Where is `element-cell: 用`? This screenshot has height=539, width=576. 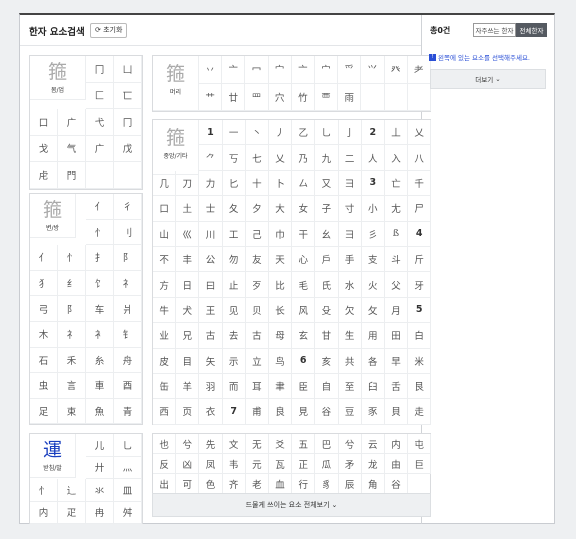 element-cell: 用 is located at coordinates (373, 336).